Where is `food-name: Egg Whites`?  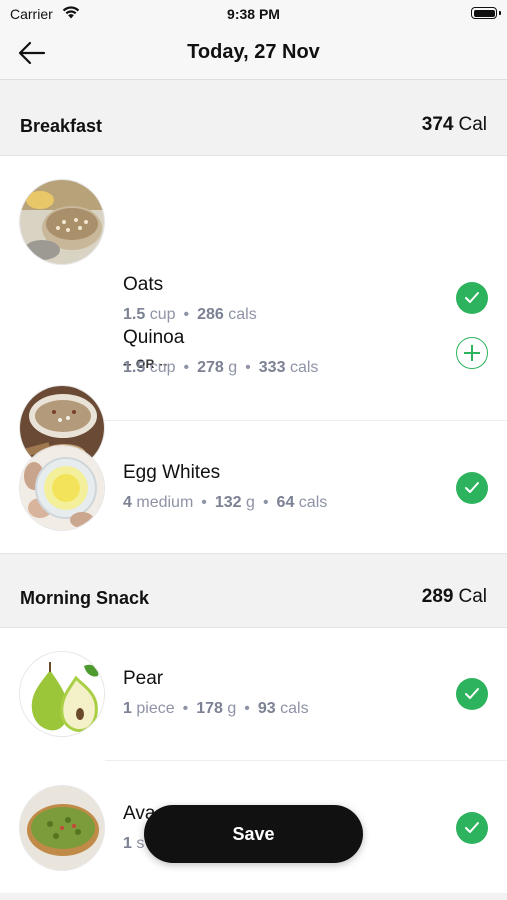
food-name: Egg Whites is located at coordinates (172, 472).